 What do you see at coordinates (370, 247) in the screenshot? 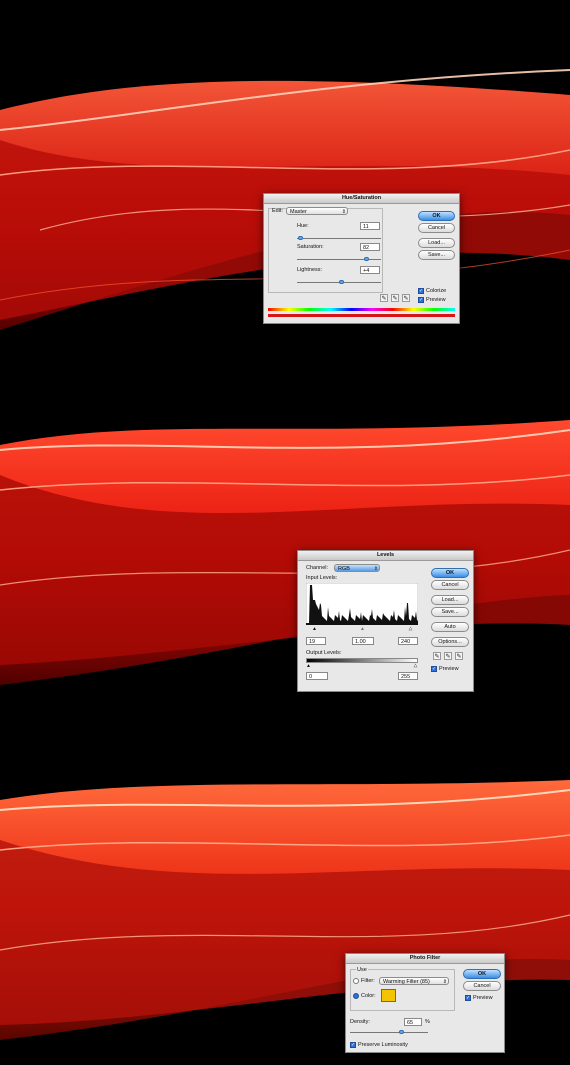
I see `saturation-field: 82` at bounding box center [370, 247].